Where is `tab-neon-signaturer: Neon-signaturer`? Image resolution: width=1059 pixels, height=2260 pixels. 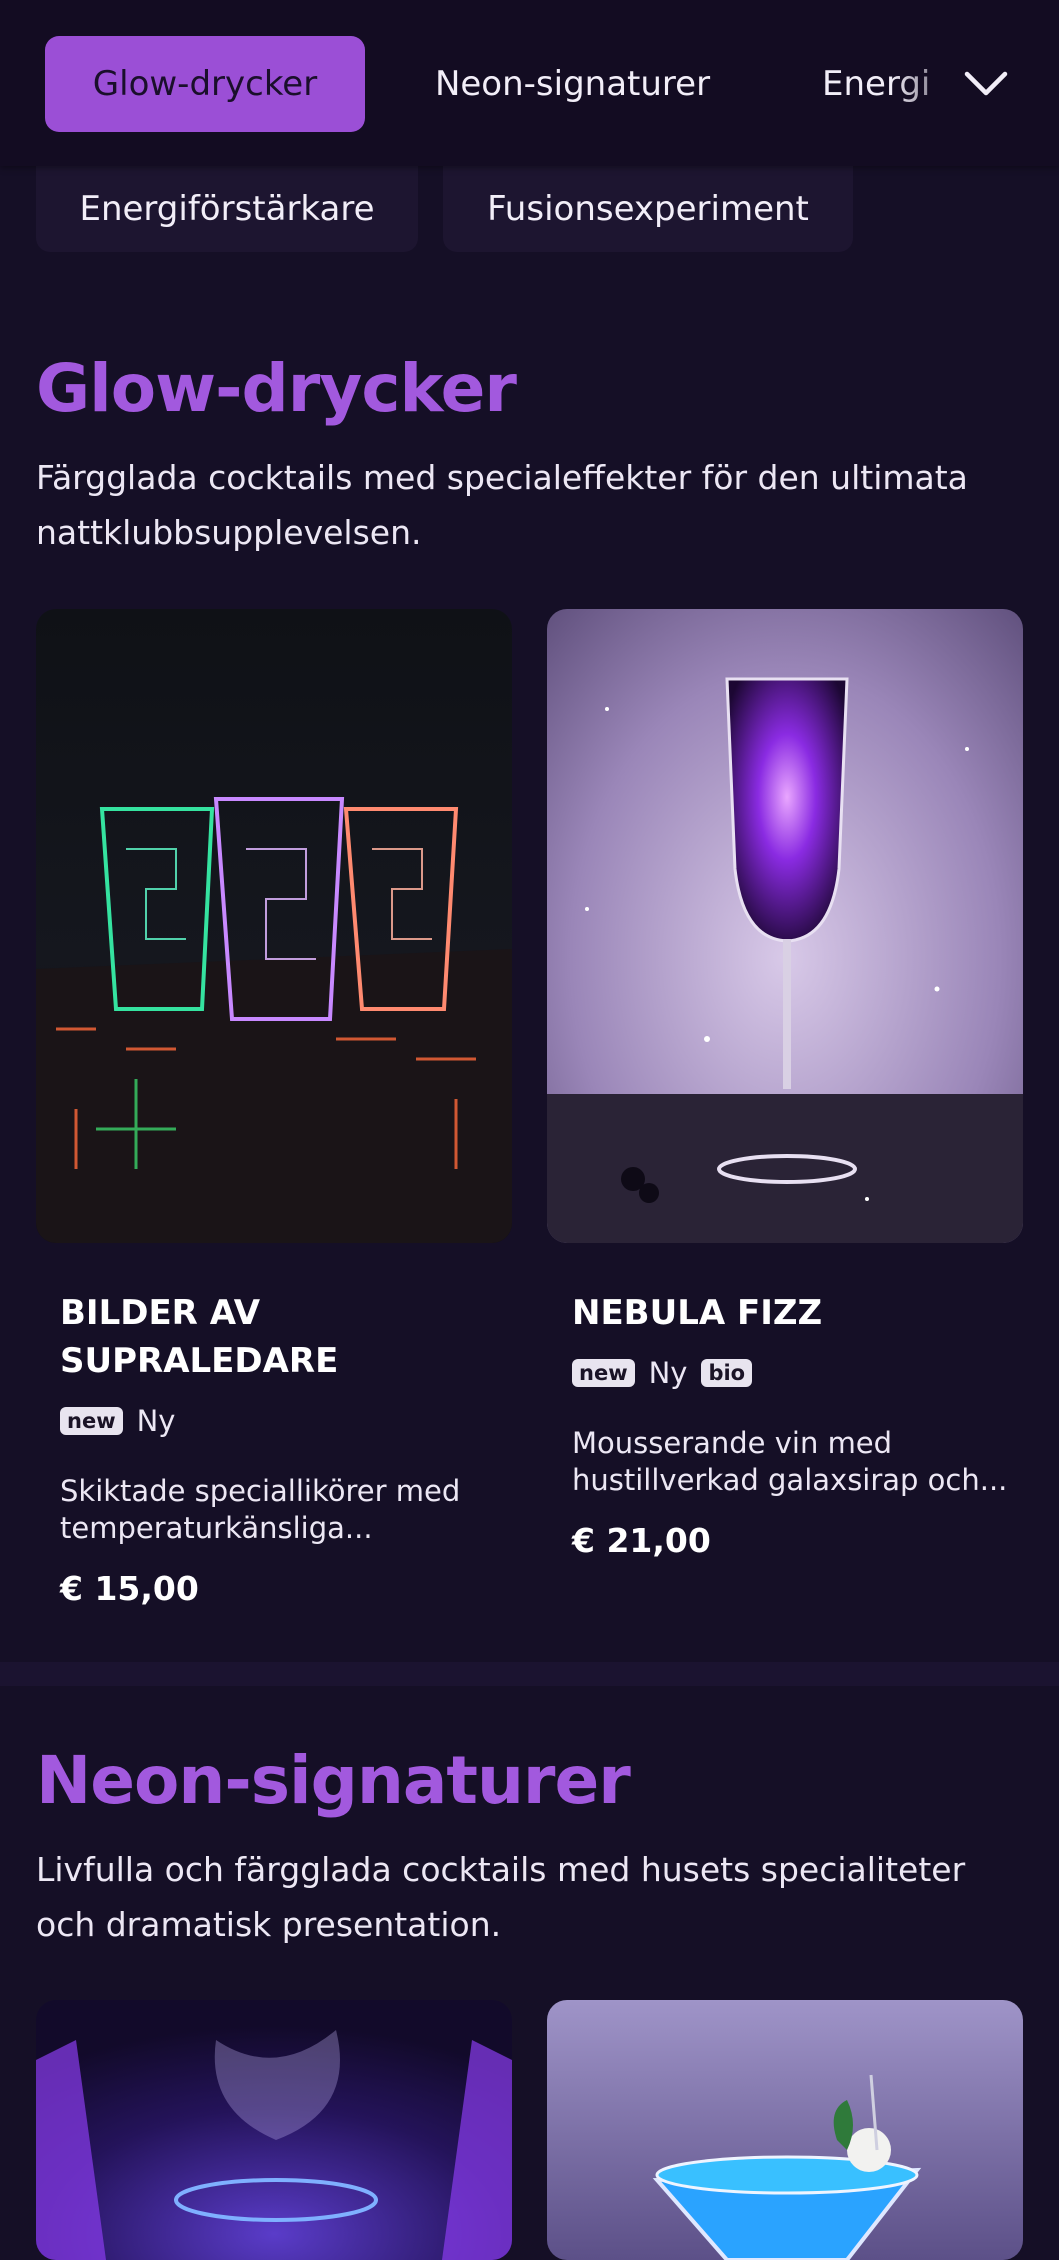 tab-neon-signaturer: Neon-signaturer is located at coordinates (572, 84).